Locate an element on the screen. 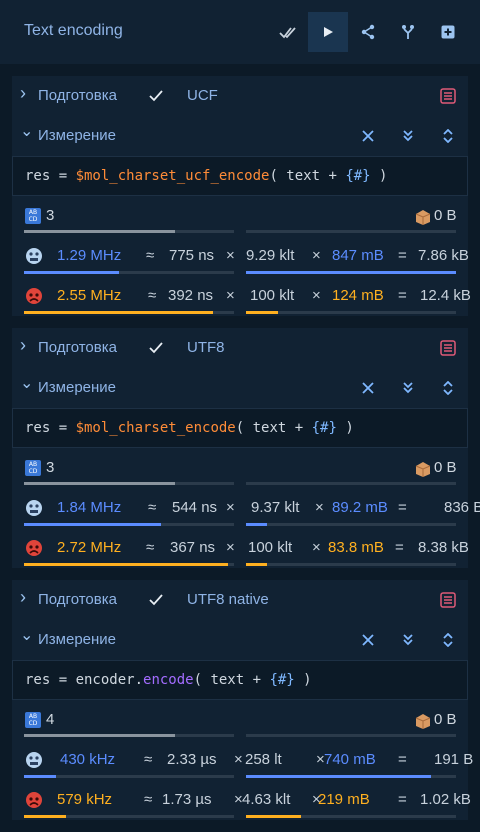 The image size is (480, 832). code-text: ( text + is located at coordinates (231, 680).